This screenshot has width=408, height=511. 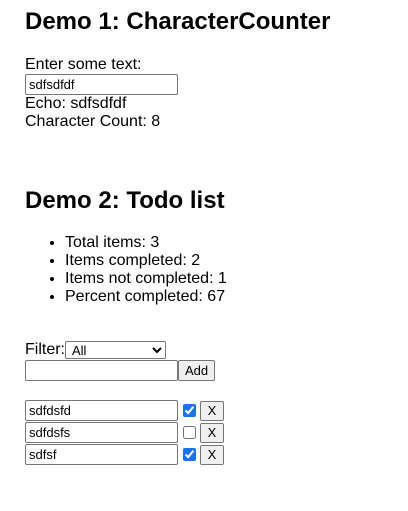 I want to click on todo-list: X X X, so click(x=124, y=433).